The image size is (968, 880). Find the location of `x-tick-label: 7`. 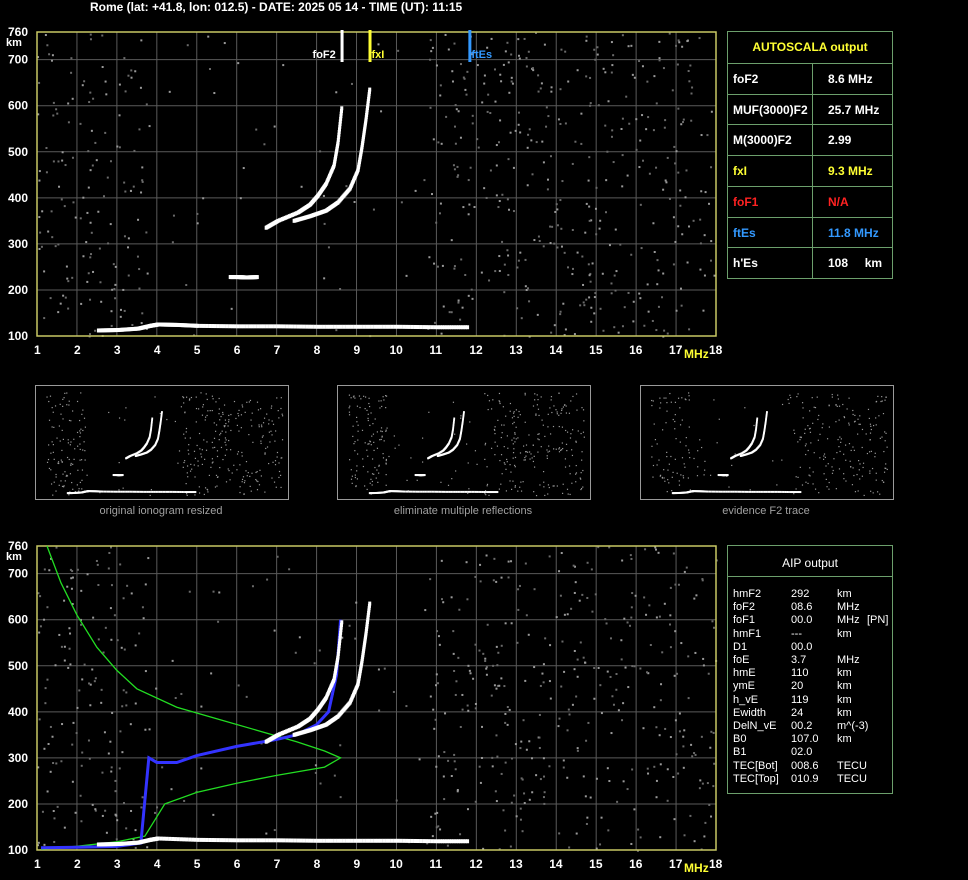

x-tick-label: 7 is located at coordinates (277, 350).